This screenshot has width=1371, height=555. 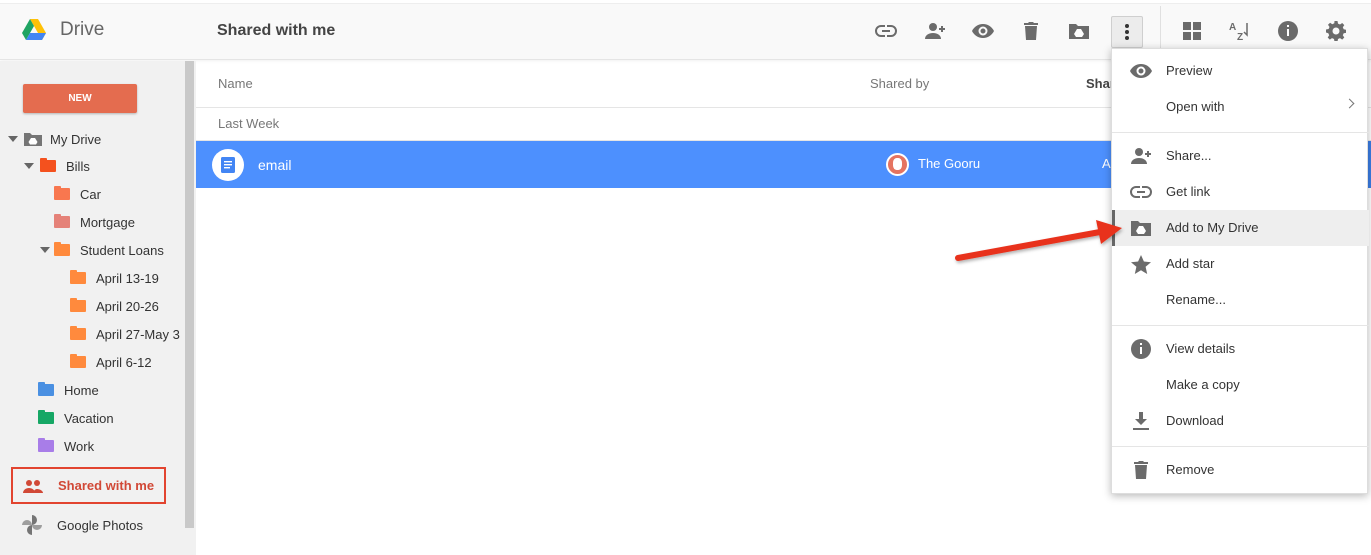 I want to click on sidebar-item-my-drive: My Drive, so click(x=54, y=139).